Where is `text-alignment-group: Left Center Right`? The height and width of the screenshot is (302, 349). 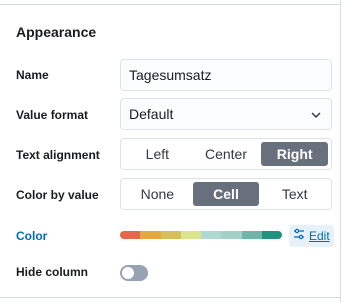
text-alignment-group: Left Center Right is located at coordinates (226, 154).